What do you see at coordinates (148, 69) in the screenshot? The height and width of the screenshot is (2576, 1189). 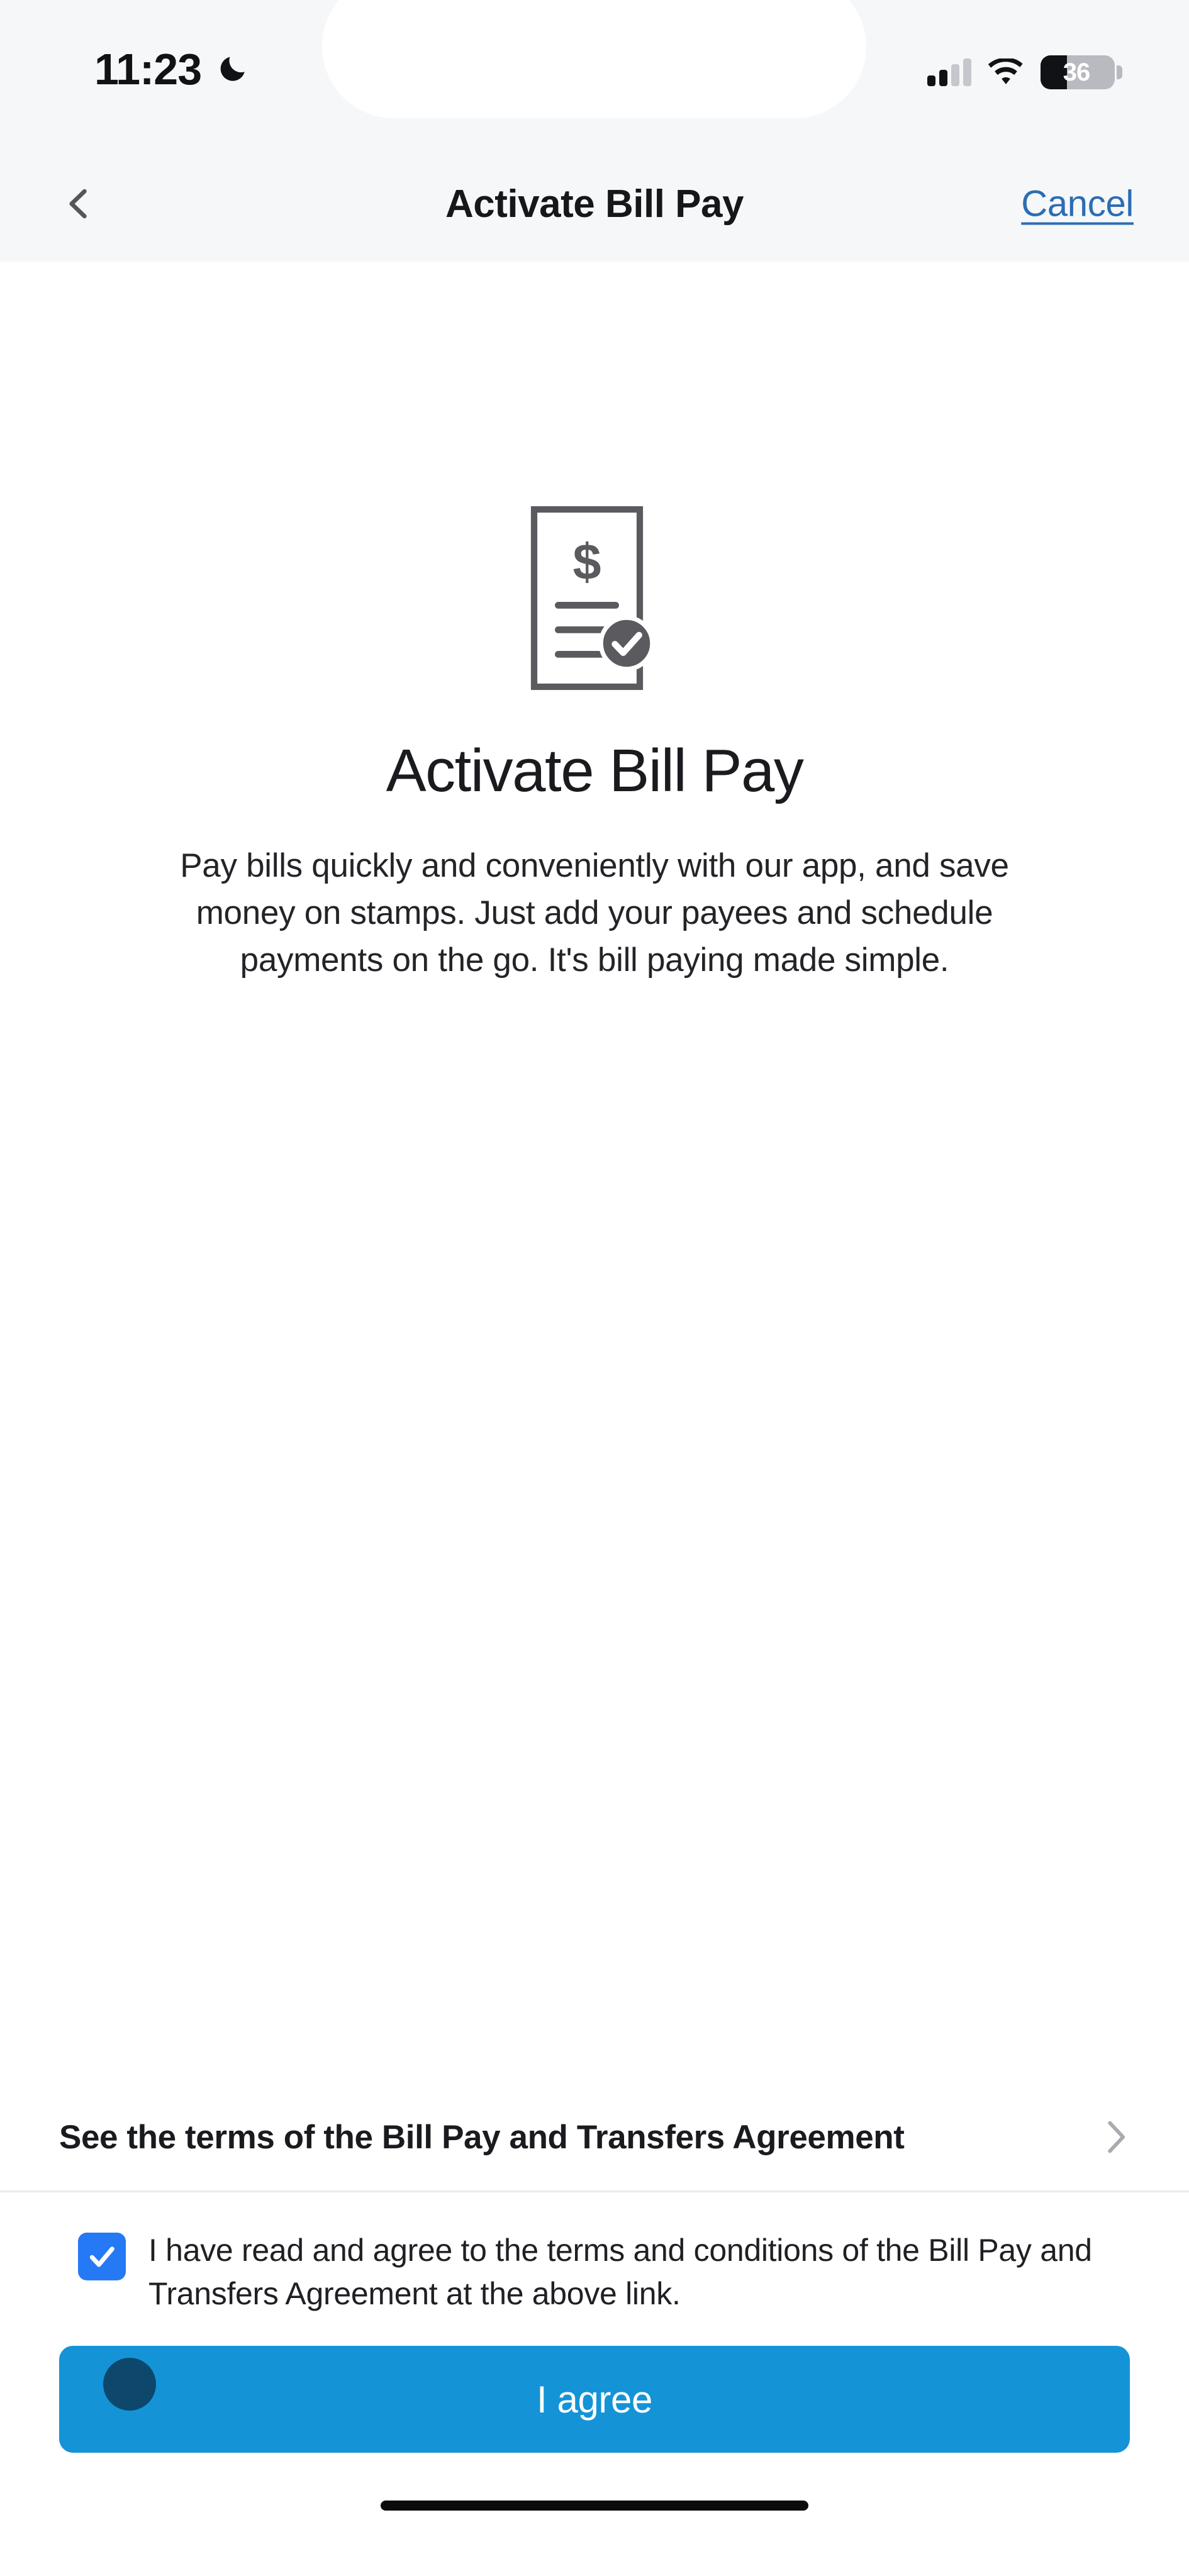 I see `status-time: 11:23` at bounding box center [148, 69].